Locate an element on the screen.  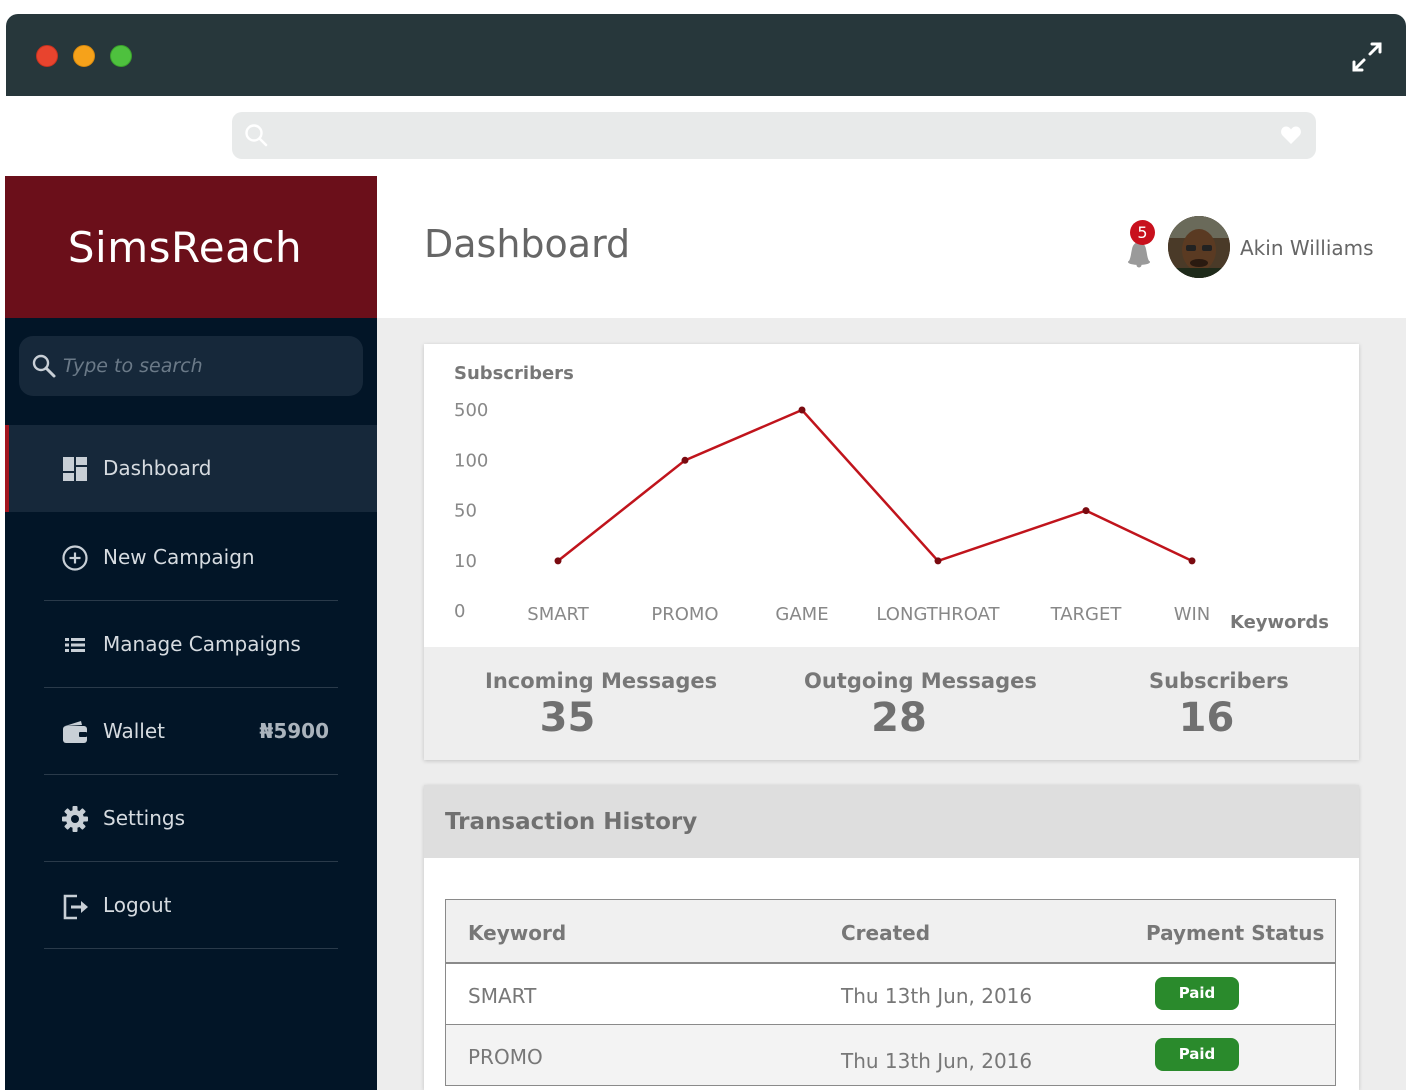
sidebar-item-label: Wallet is located at coordinates (134, 731).